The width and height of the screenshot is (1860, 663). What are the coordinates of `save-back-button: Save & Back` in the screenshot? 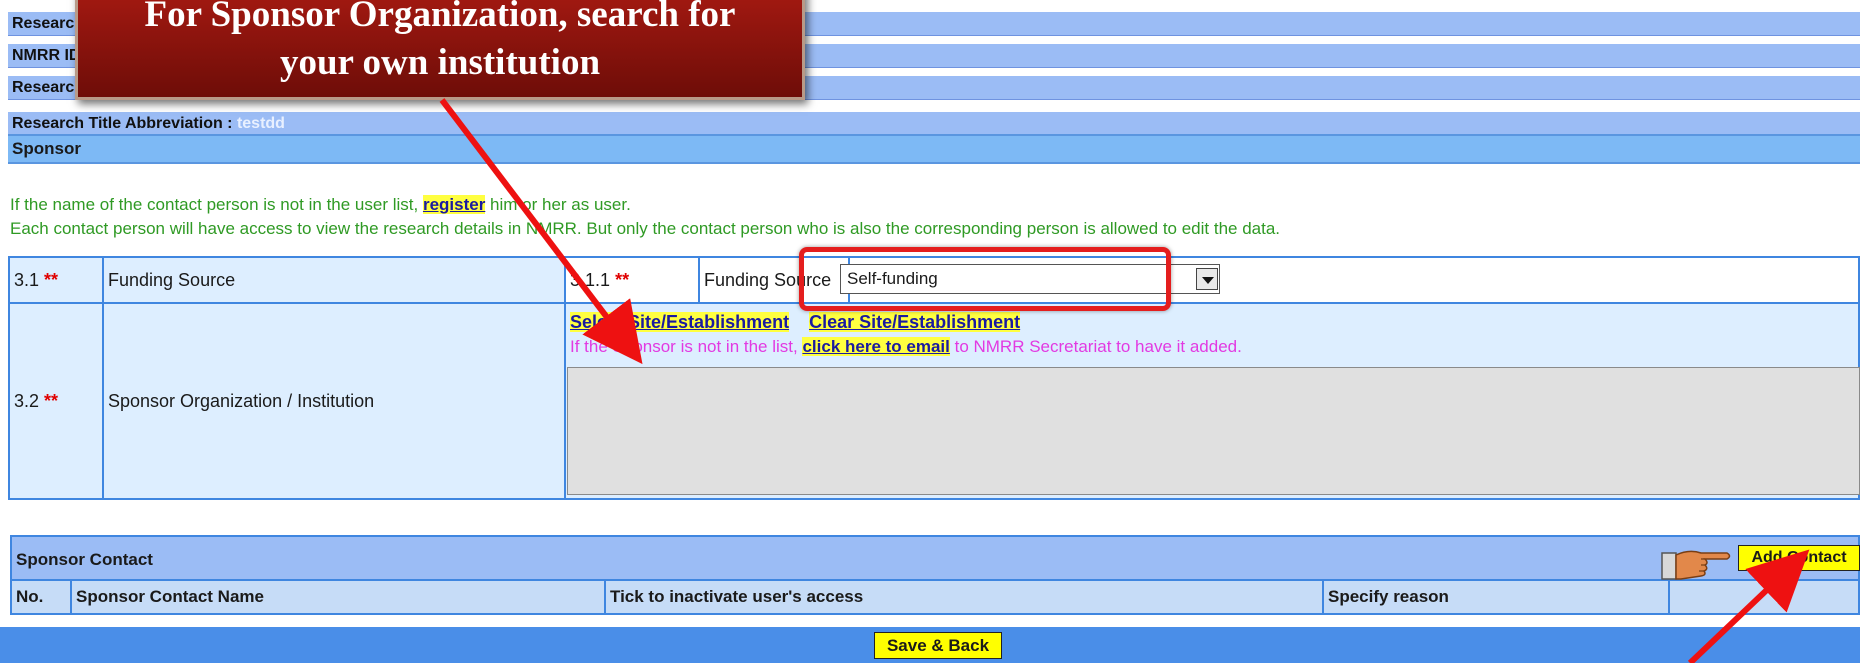 It's located at (938, 645).